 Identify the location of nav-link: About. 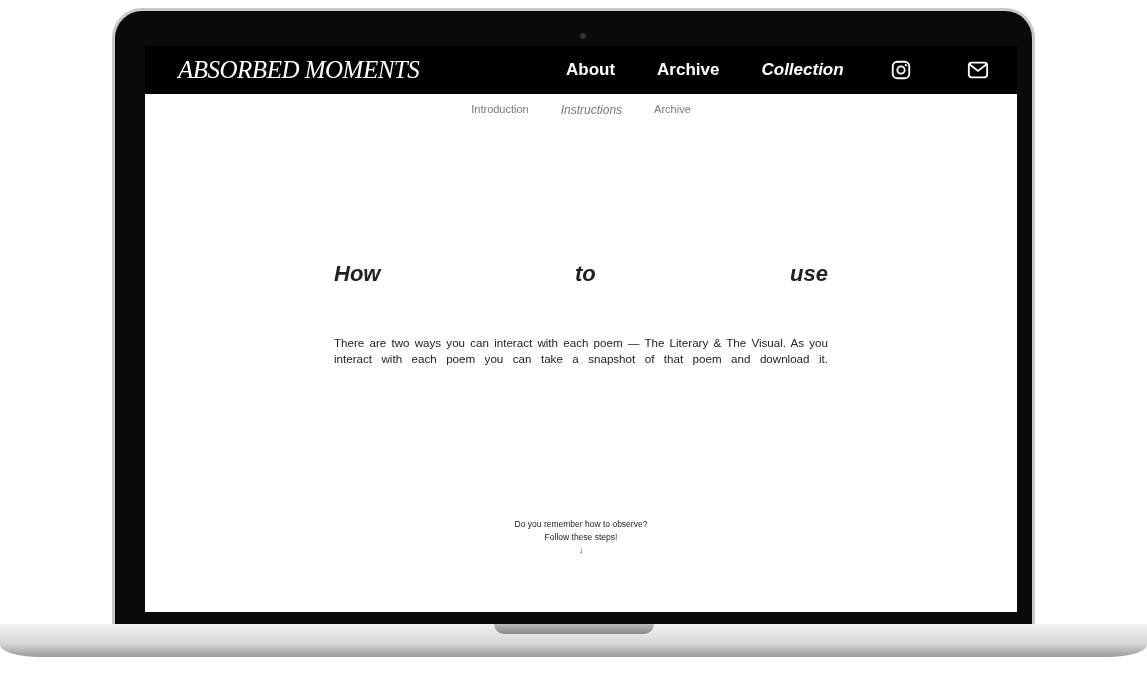
(591, 70).